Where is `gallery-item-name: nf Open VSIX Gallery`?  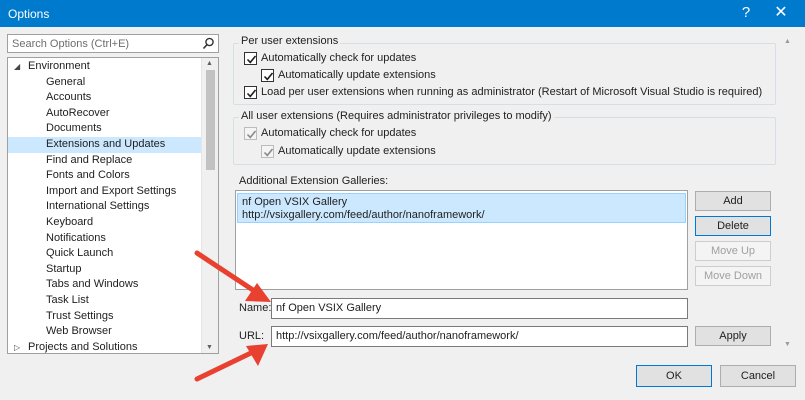
gallery-item-name: nf Open VSIX Gallery is located at coordinates (295, 202).